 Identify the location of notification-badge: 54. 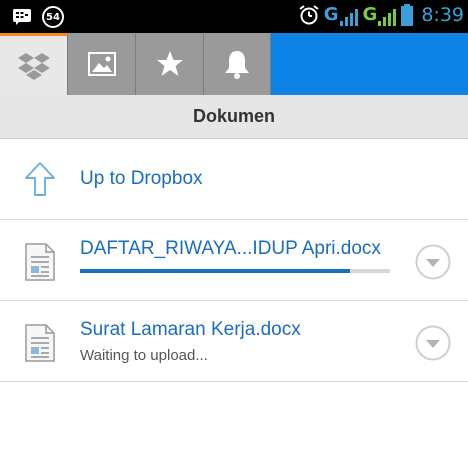
(53, 17).